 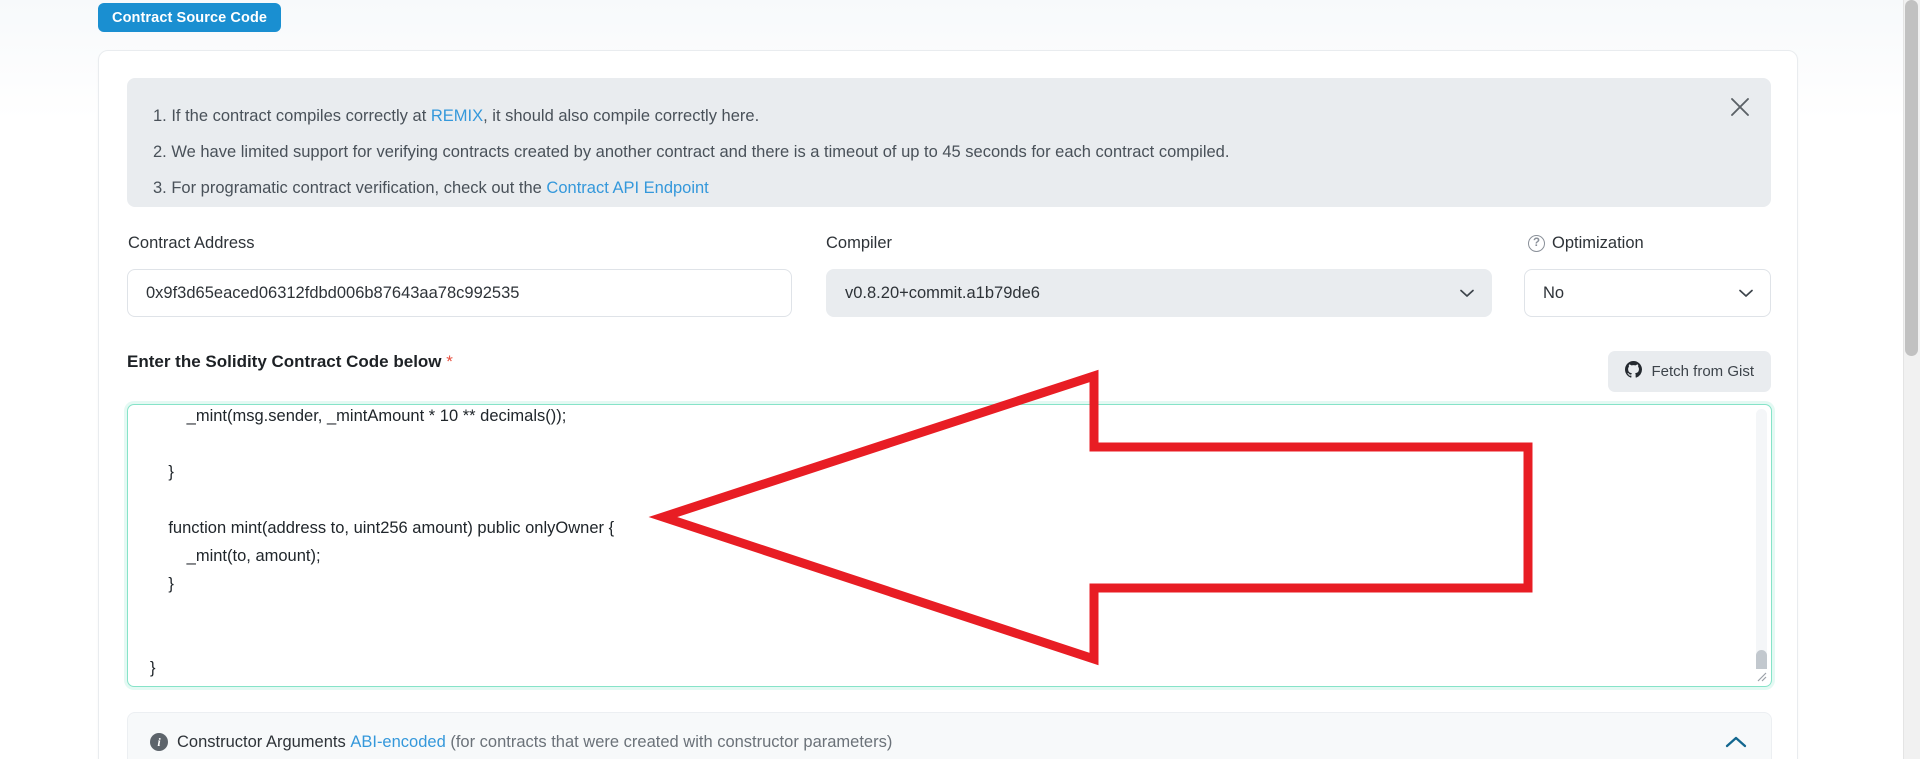 I want to click on alert-line-1-text-before: 1. If the contract compiles correctly at, so click(x=292, y=116).